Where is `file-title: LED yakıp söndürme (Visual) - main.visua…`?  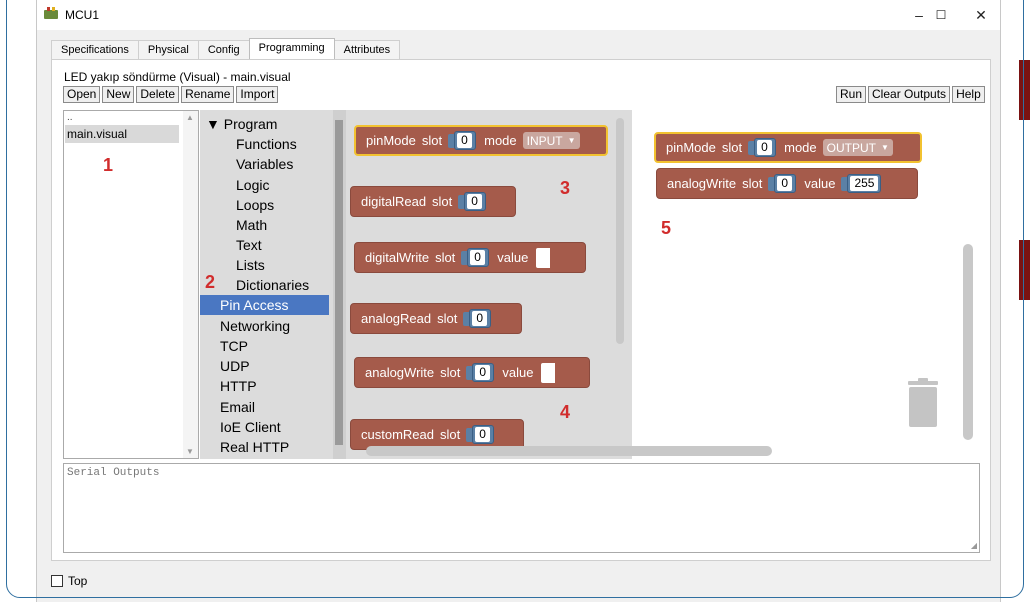 file-title: LED yakıp söndürme (Visual) - main.visua… is located at coordinates (177, 77).